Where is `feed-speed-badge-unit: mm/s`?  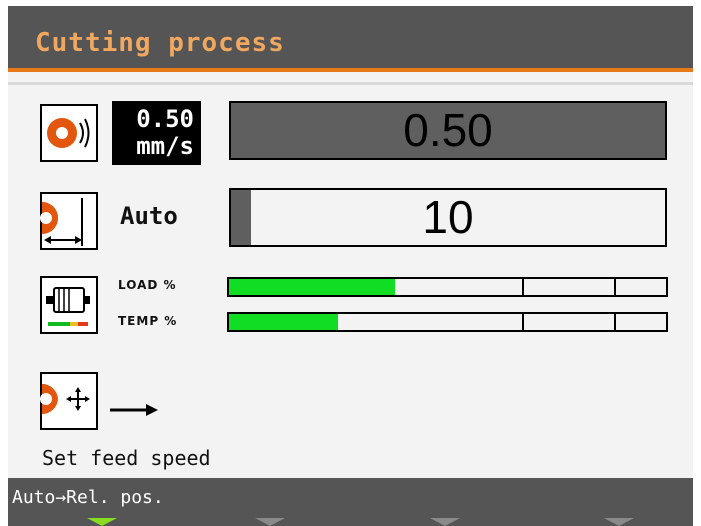
feed-speed-badge-unit: mm/s is located at coordinates (165, 146).